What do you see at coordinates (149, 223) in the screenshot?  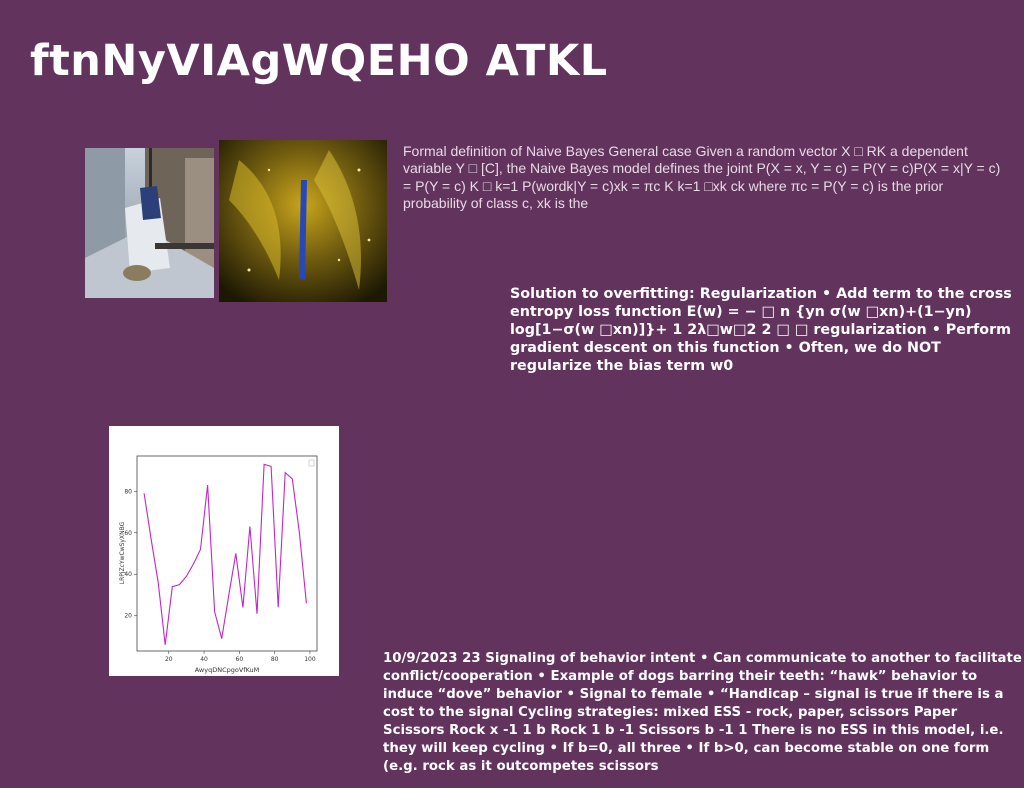 I see `person-window-photo` at bounding box center [149, 223].